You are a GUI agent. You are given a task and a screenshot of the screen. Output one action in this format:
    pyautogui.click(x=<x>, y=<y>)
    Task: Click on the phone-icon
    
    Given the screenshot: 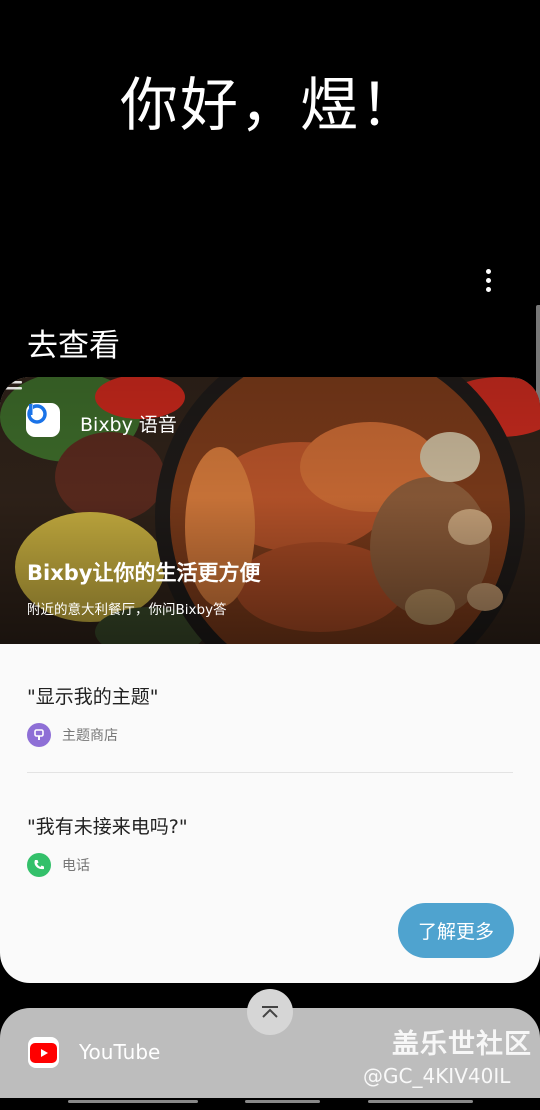 What is the action you would take?
    pyautogui.click(x=39, y=865)
    